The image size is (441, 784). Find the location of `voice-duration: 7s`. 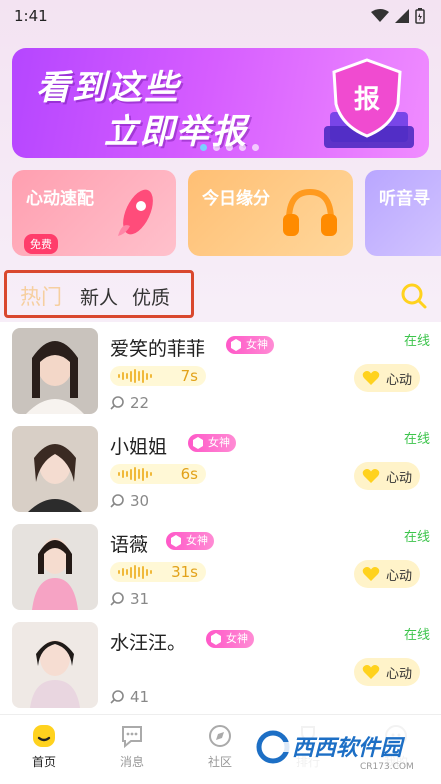

voice-duration: 7s is located at coordinates (189, 376).